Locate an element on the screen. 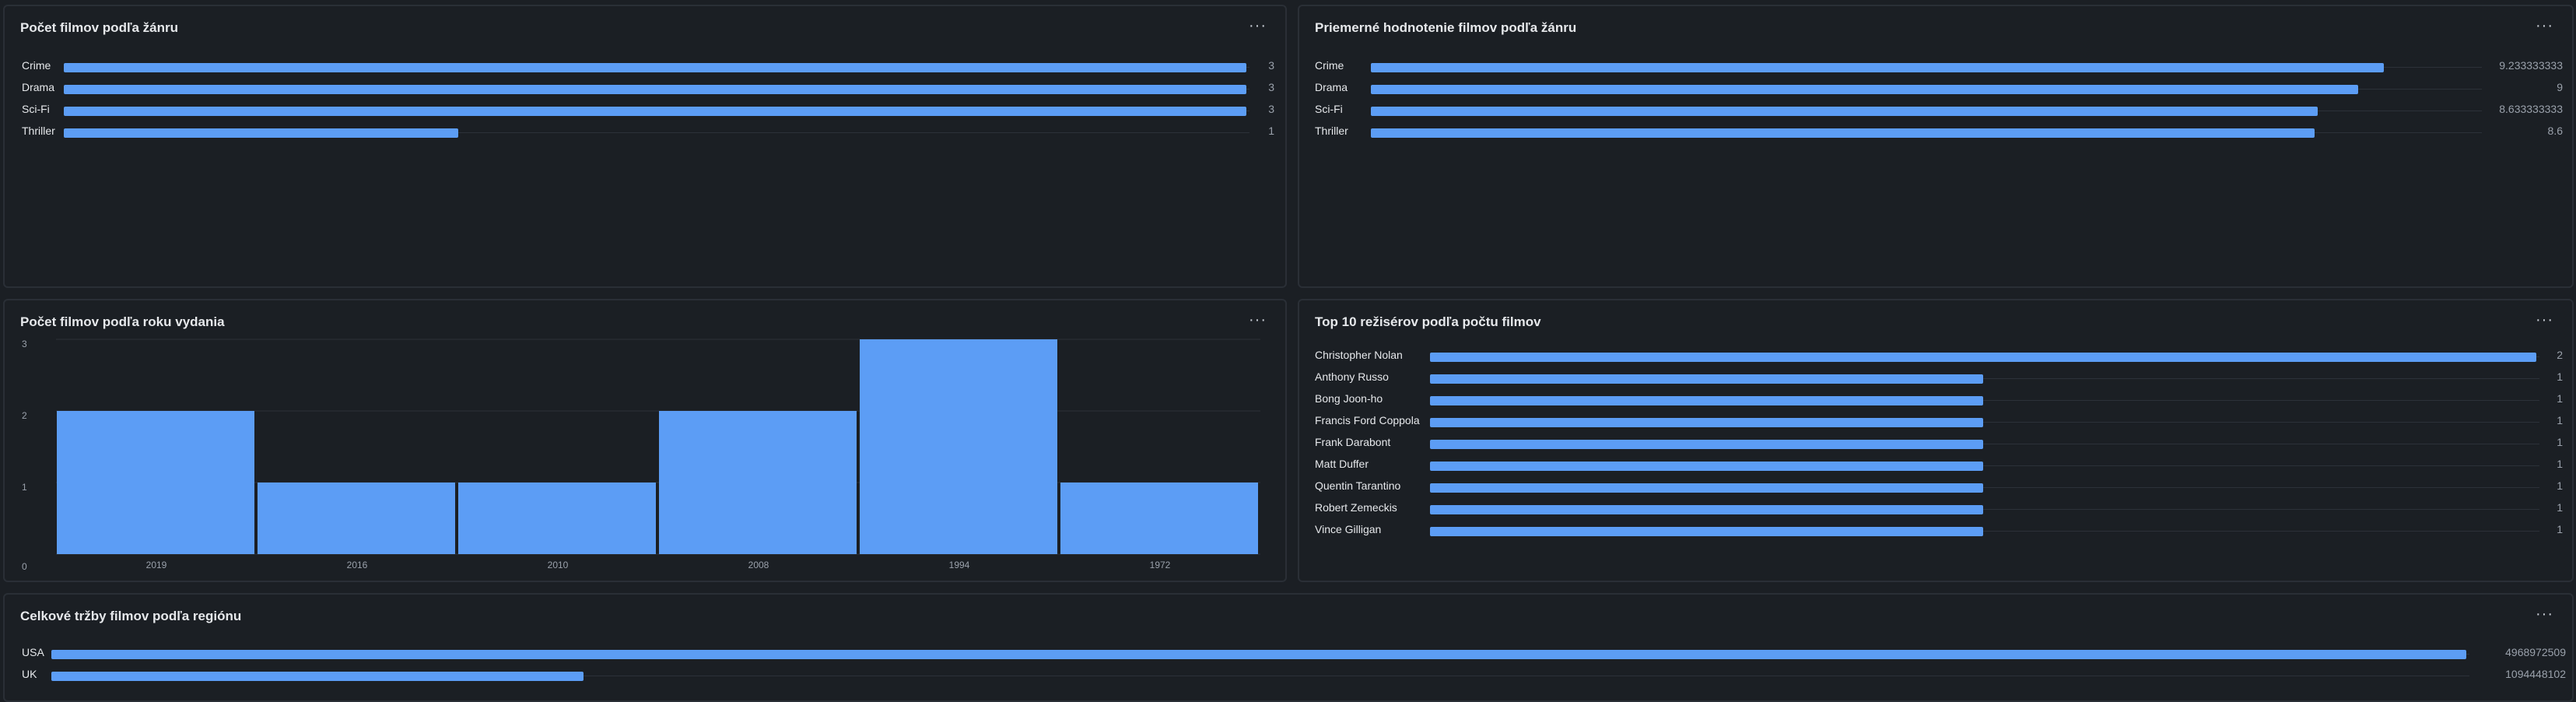 The width and height of the screenshot is (2576, 702). bar-row: Sci-Fi 8.633333333 is located at coordinates (1939, 110).